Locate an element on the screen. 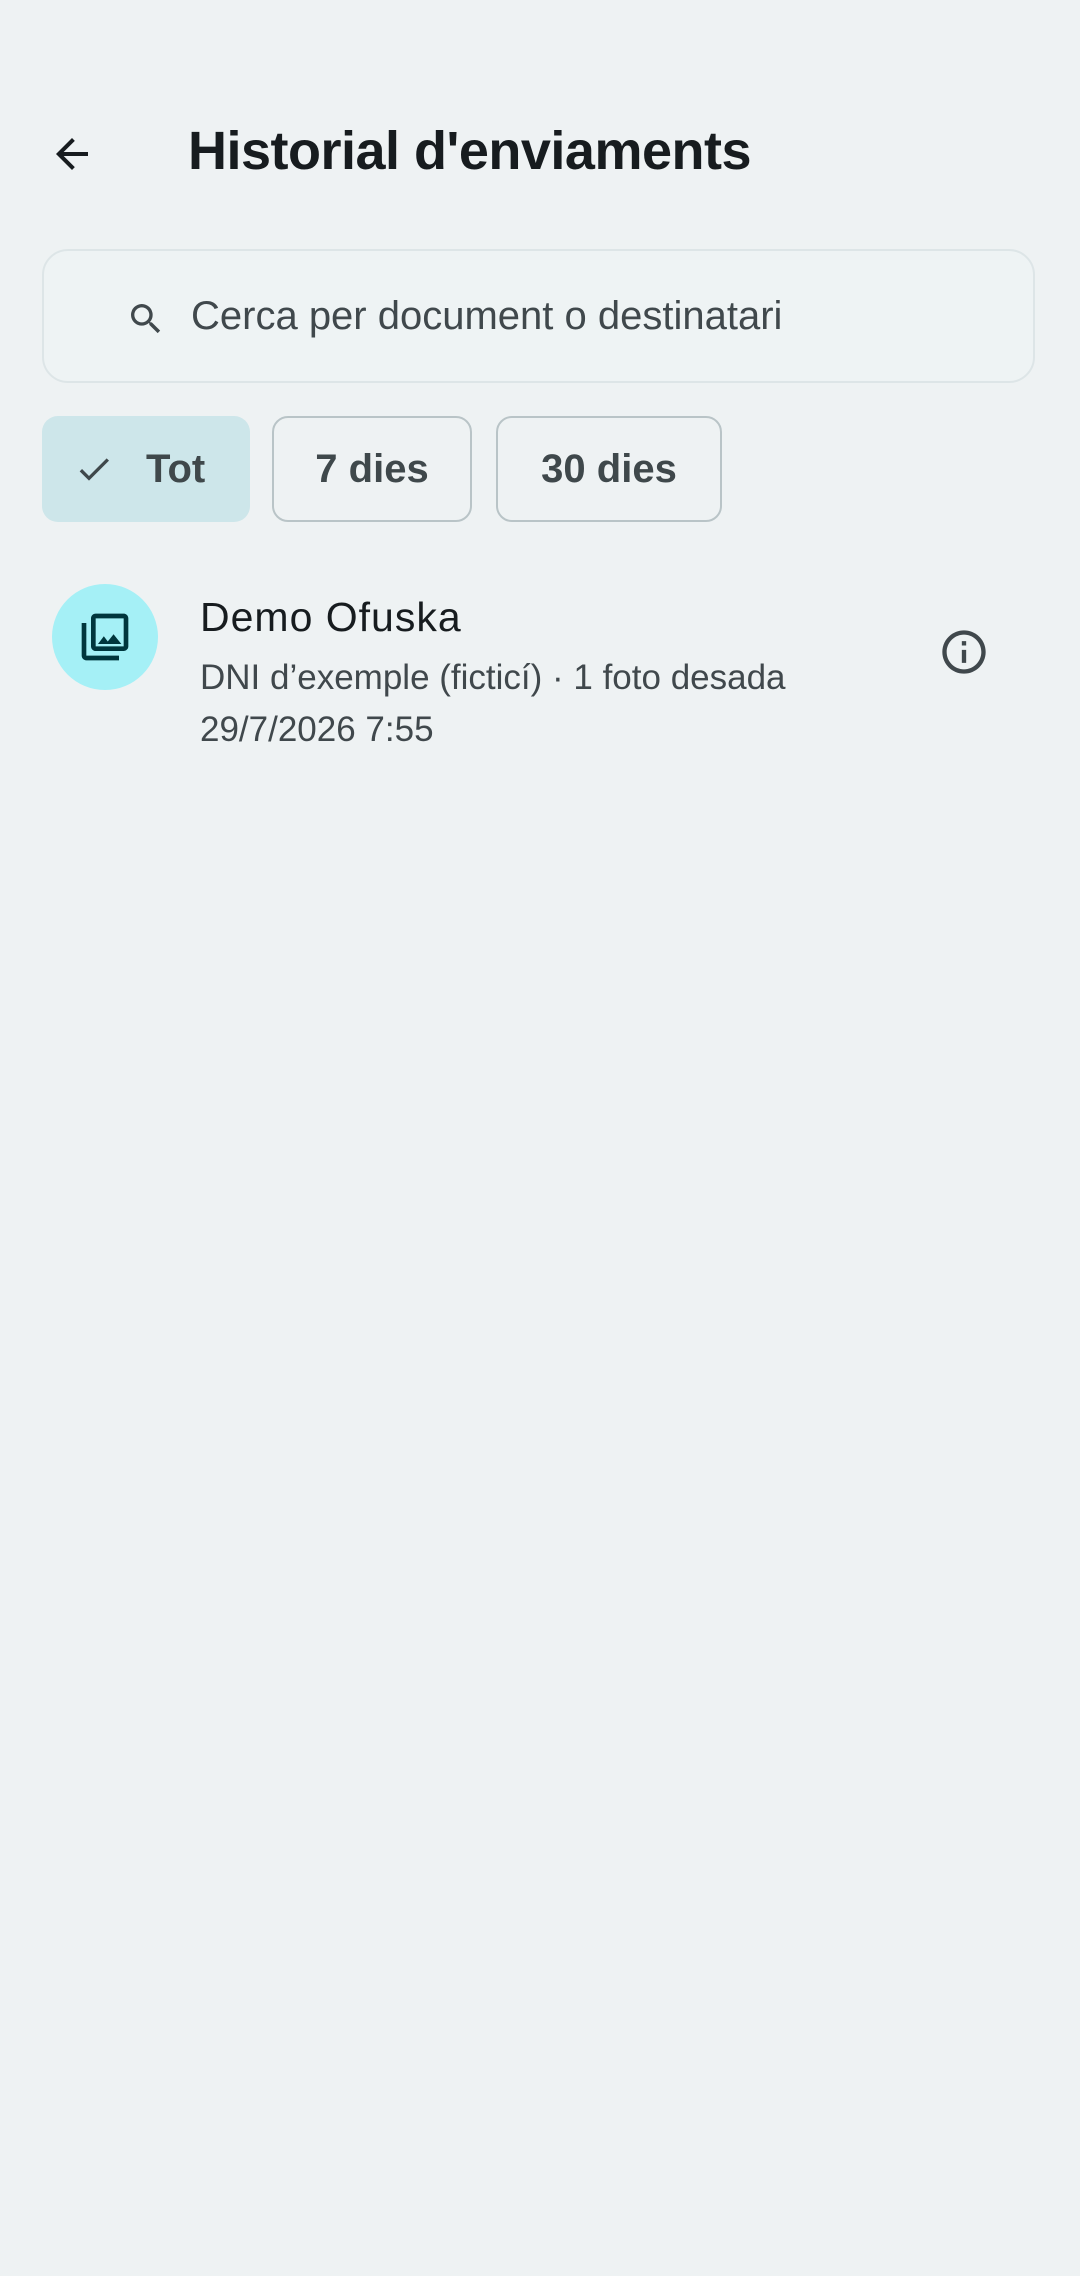 The image size is (1080, 2276). arrow-back-icon is located at coordinates (72, 154).